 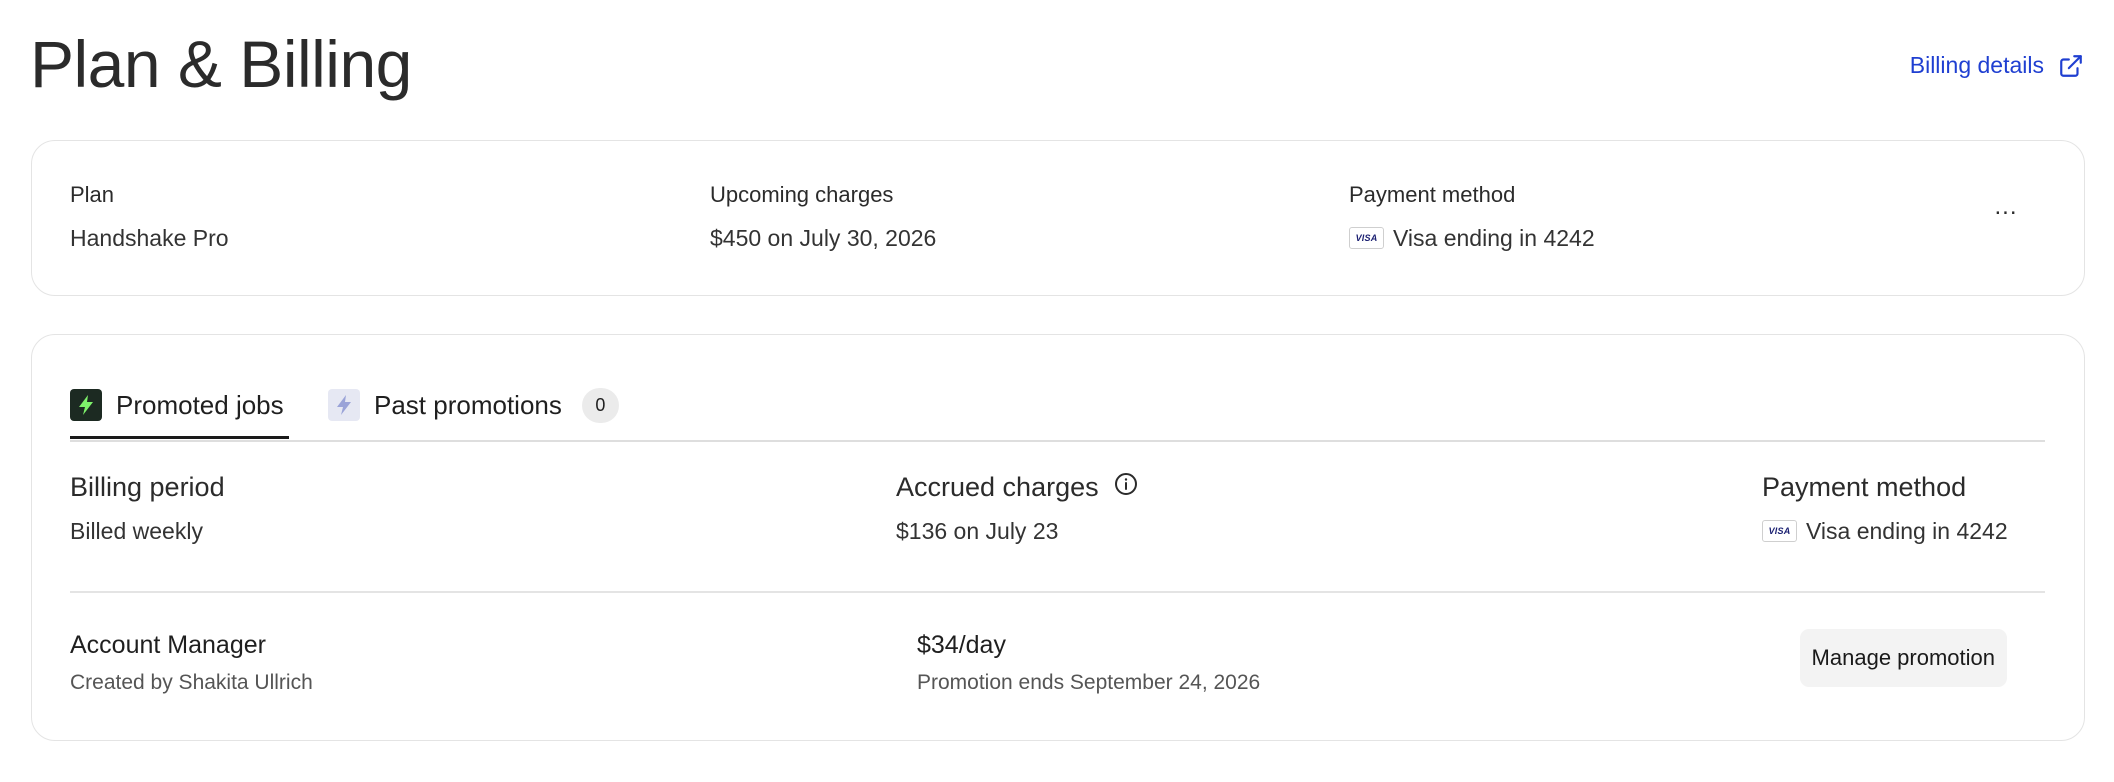 What do you see at coordinates (997, 487) in the screenshot?
I see `accrued-charges-label: Accrued charges` at bounding box center [997, 487].